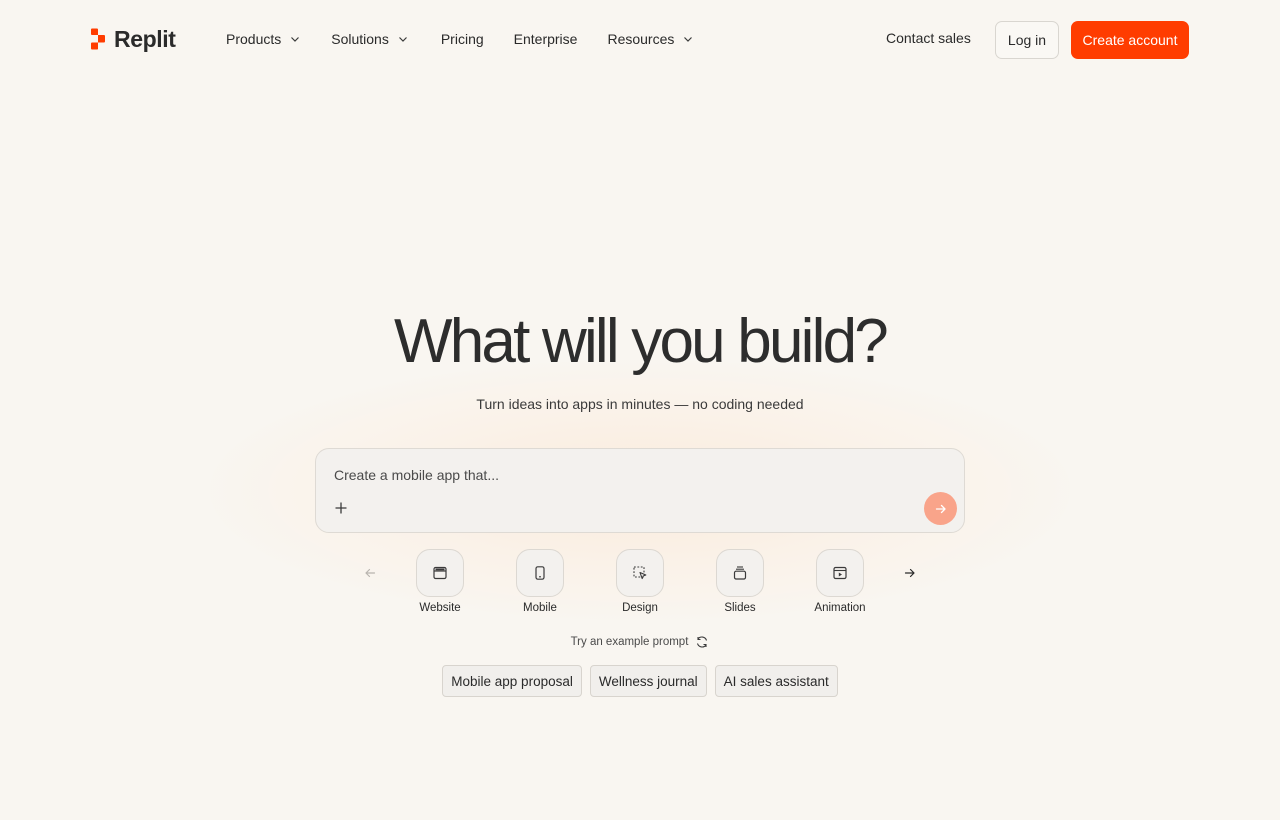 This screenshot has height=820, width=1280. What do you see at coordinates (254, 39) in the screenshot?
I see `nav-item-label: Products` at bounding box center [254, 39].